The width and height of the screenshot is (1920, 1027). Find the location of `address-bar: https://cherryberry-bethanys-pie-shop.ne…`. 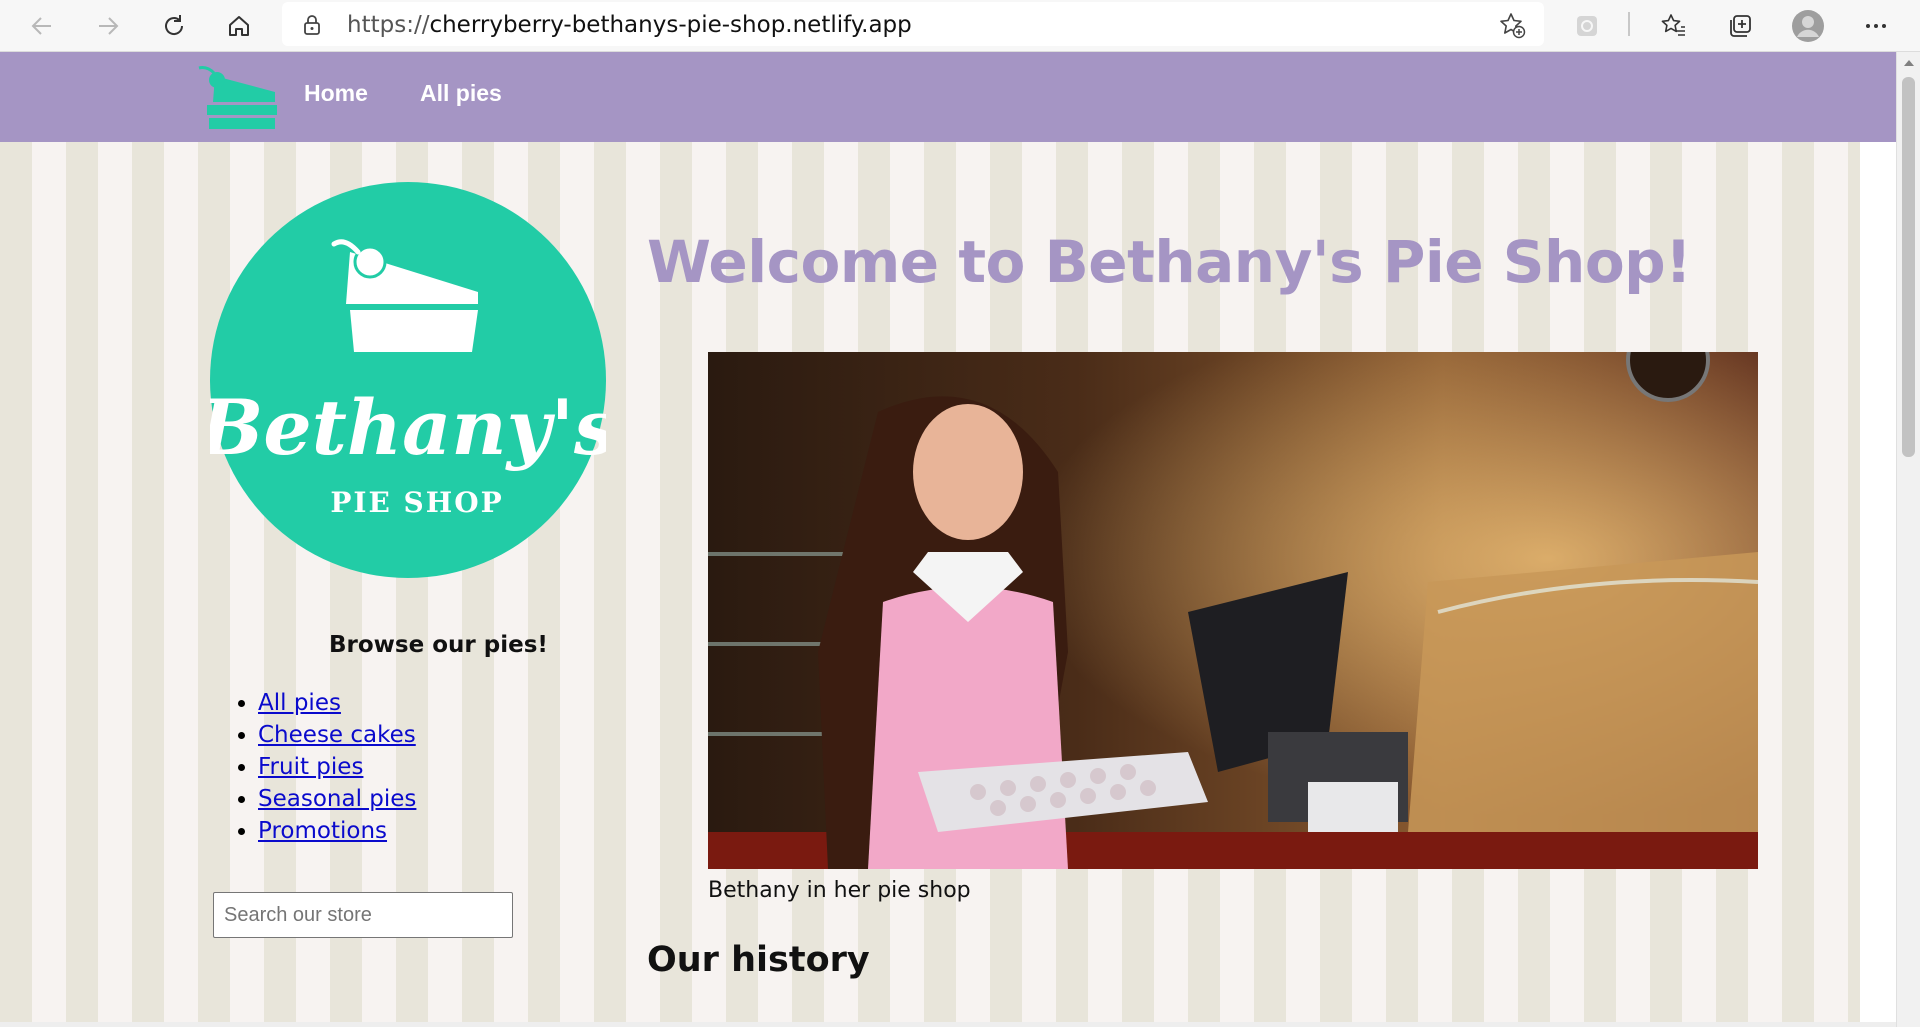

address-bar: https://cherryberry-bethanys-pie-shop.ne… is located at coordinates (913, 24).